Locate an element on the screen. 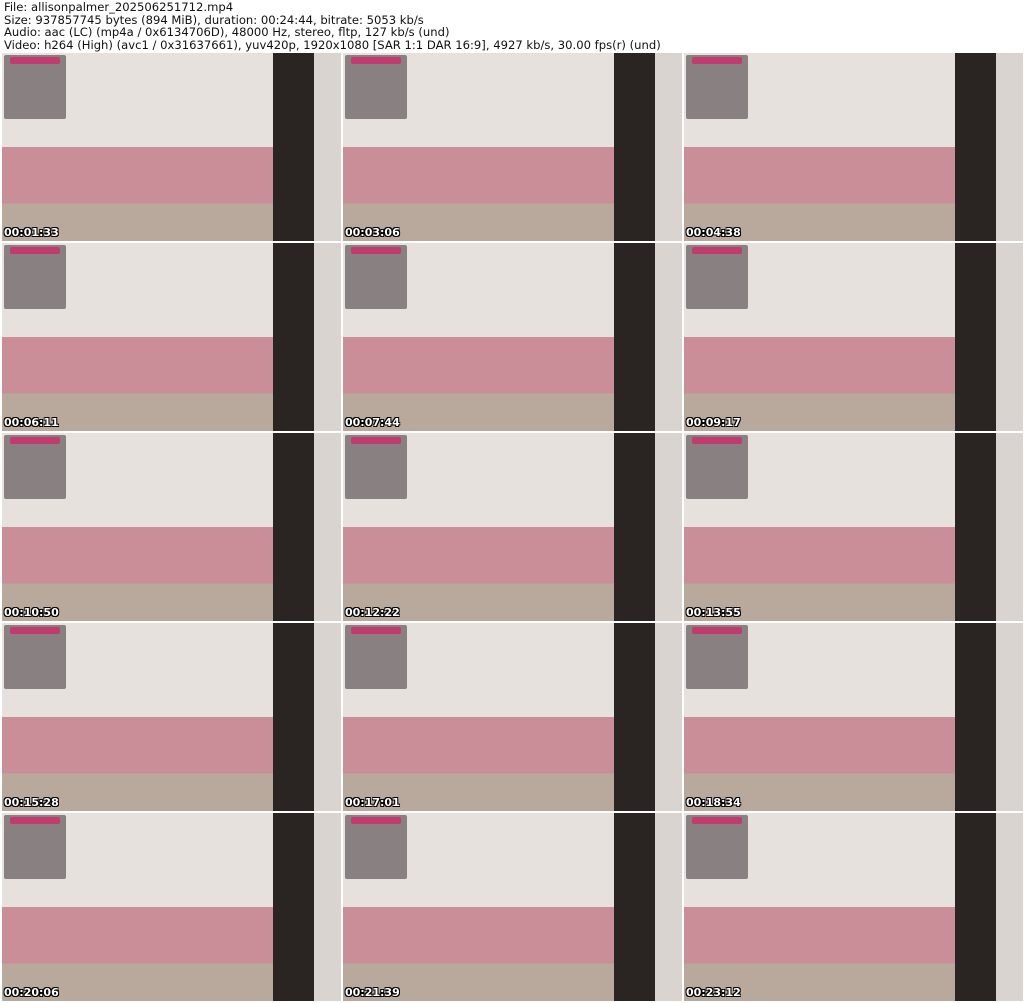  timestamp-label: 00:18:34 is located at coordinates (713, 802).